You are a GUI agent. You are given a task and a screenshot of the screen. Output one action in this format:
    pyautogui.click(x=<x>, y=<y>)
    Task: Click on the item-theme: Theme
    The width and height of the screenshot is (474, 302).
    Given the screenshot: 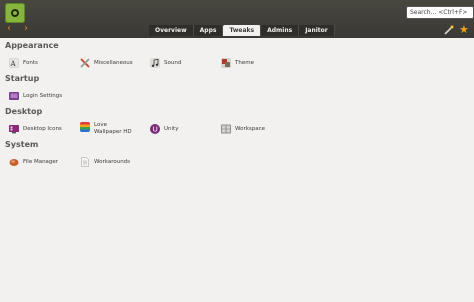 What is the action you would take?
    pyautogui.click(x=237, y=63)
    